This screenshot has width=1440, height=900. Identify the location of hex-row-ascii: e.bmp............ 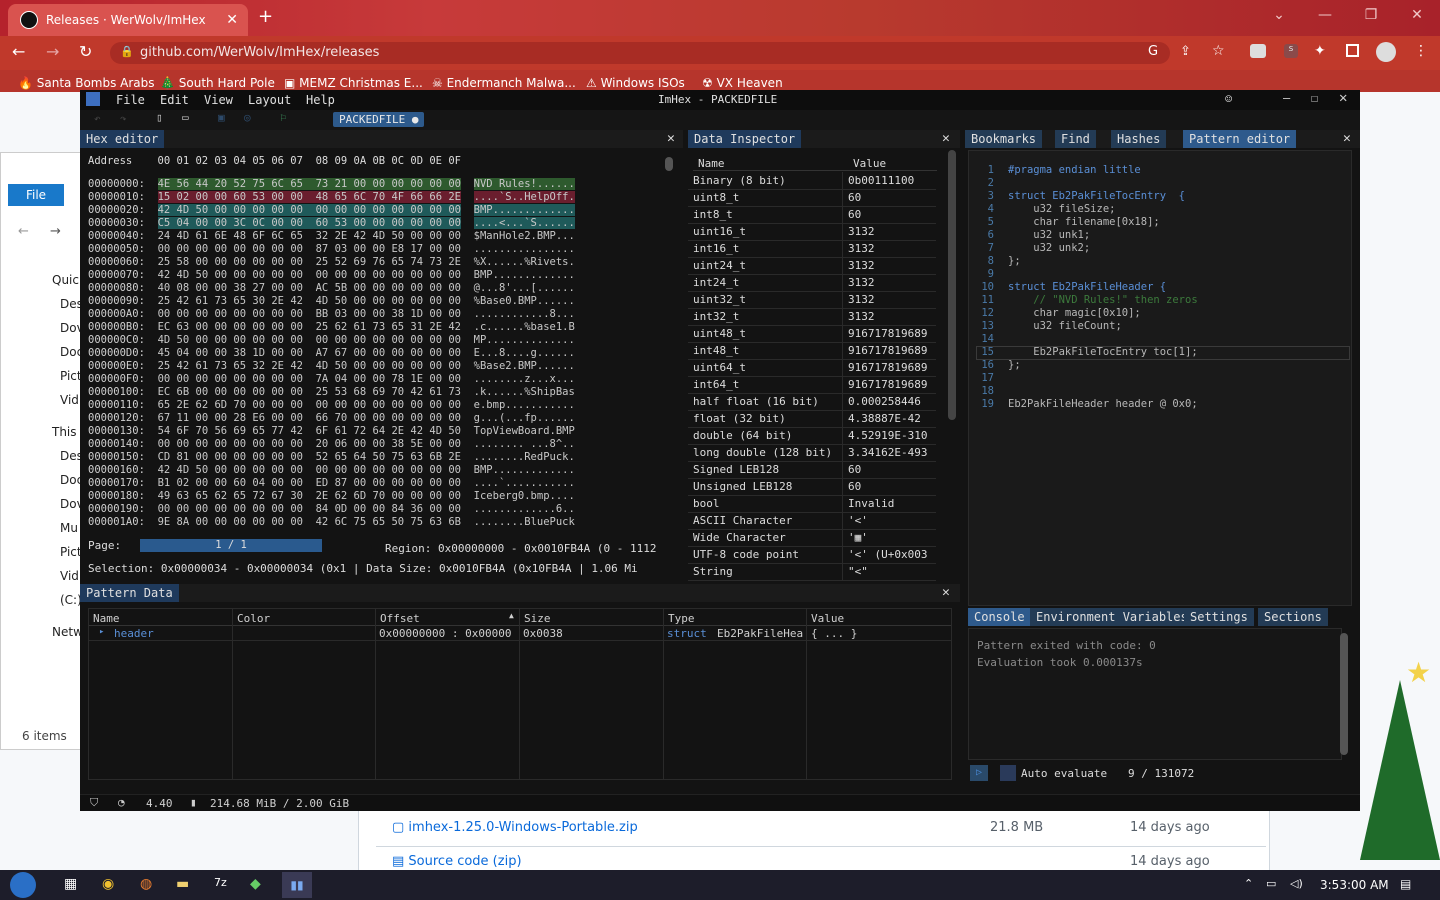
(524, 405).